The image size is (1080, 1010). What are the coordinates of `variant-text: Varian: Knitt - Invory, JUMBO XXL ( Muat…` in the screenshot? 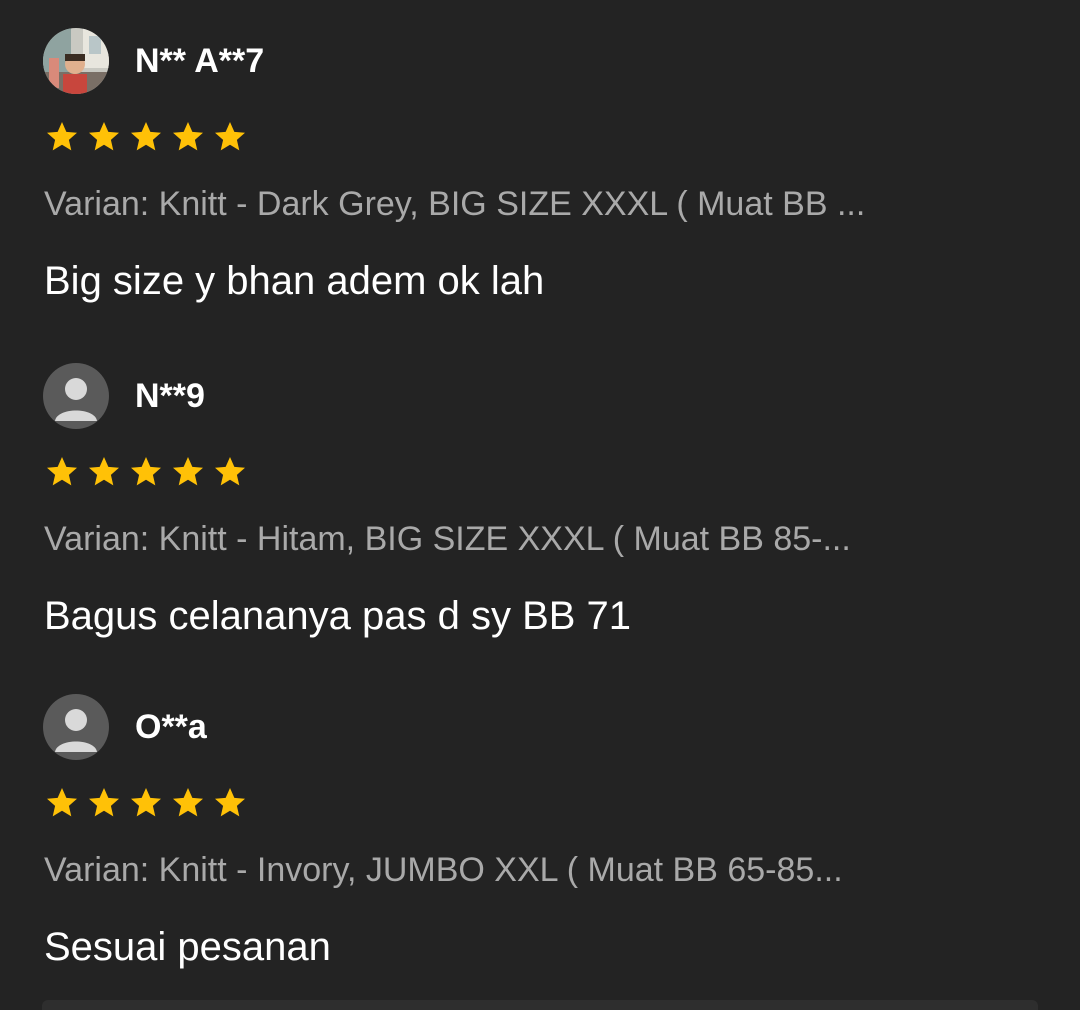 It's located at (443, 870).